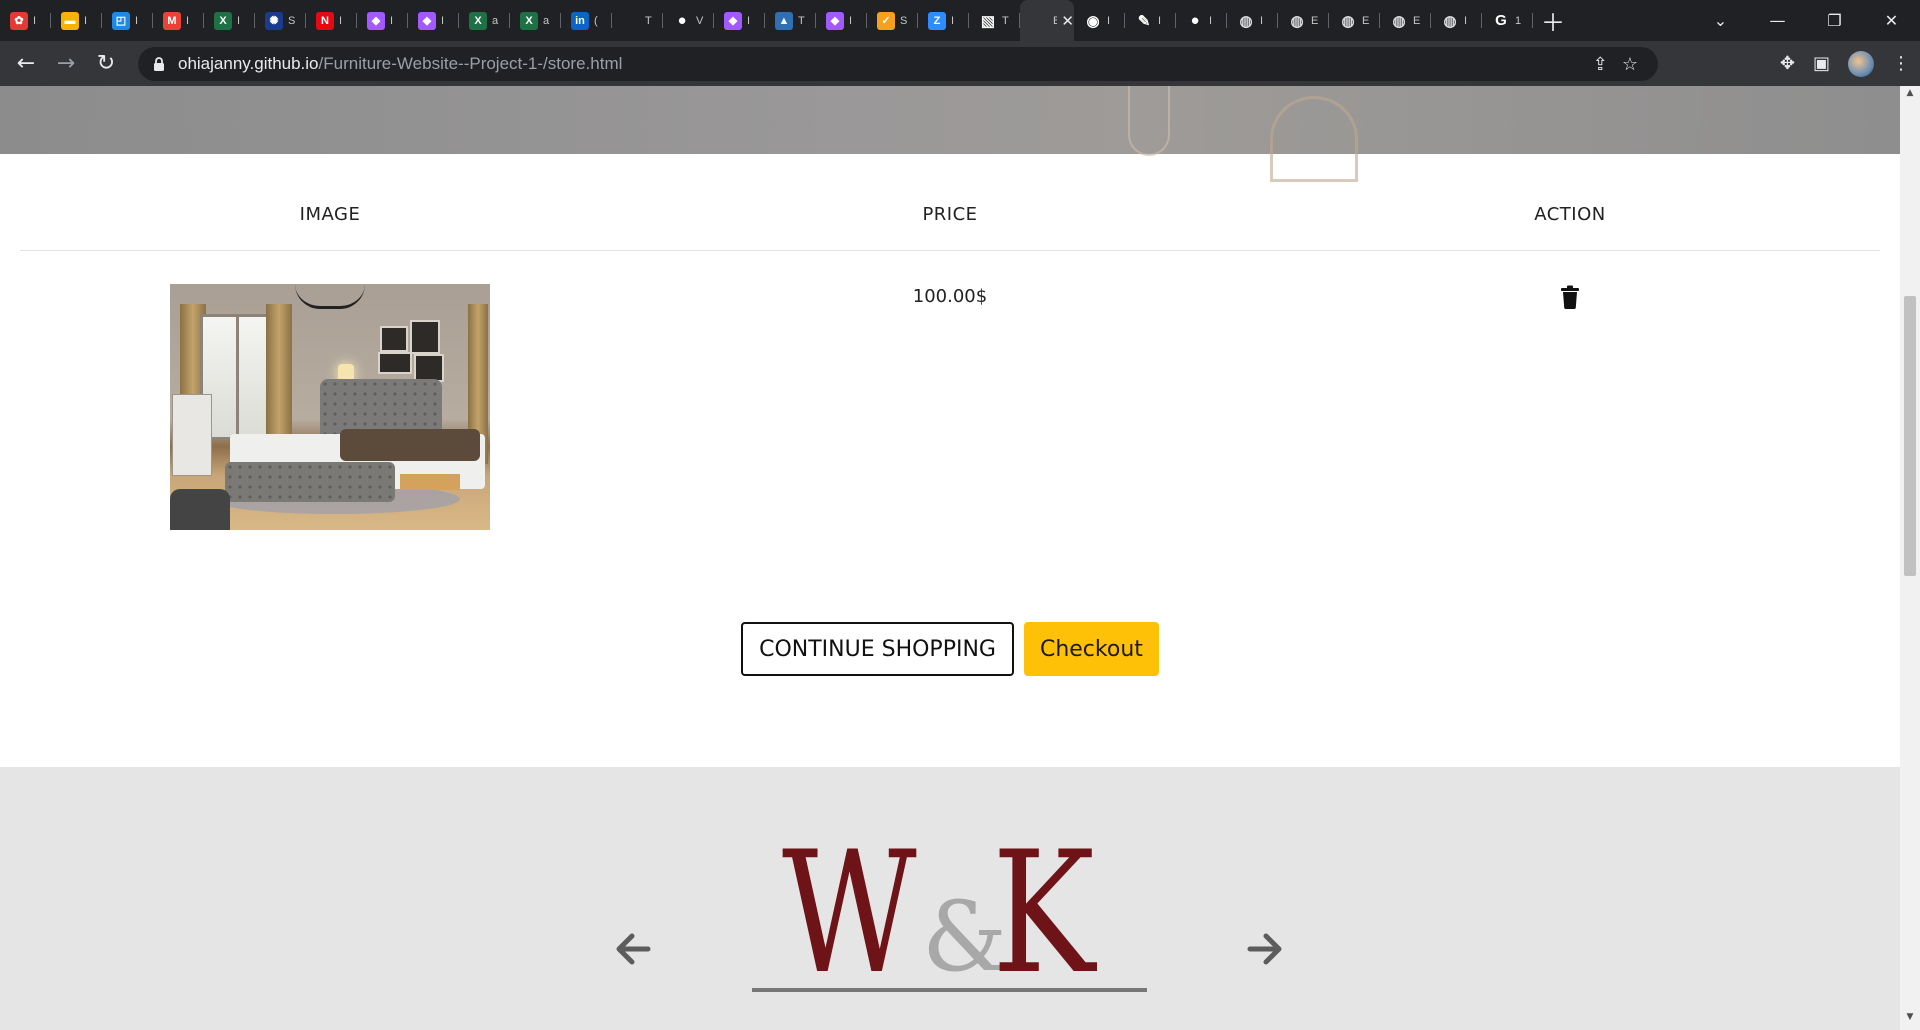 Image resolution: width=1920 pixels, height=1030 pixels. I want to click on browser-tab: ✿ I, so click(25, 20).